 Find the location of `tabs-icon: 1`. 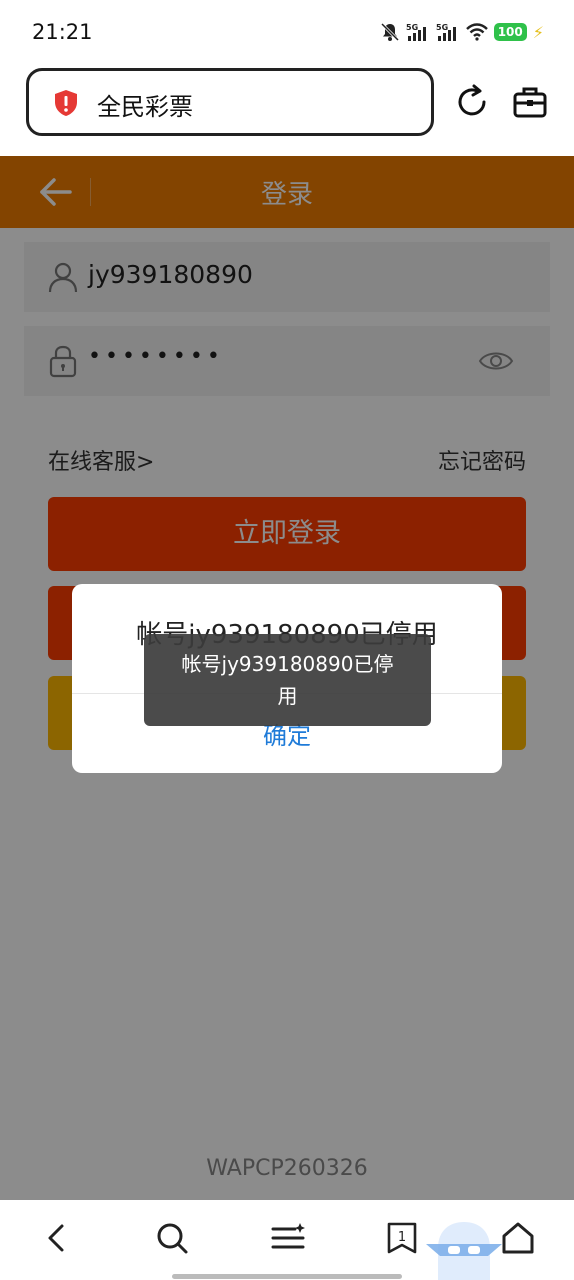

tabs-icon: 1 is located at coordinates (402, 1238).